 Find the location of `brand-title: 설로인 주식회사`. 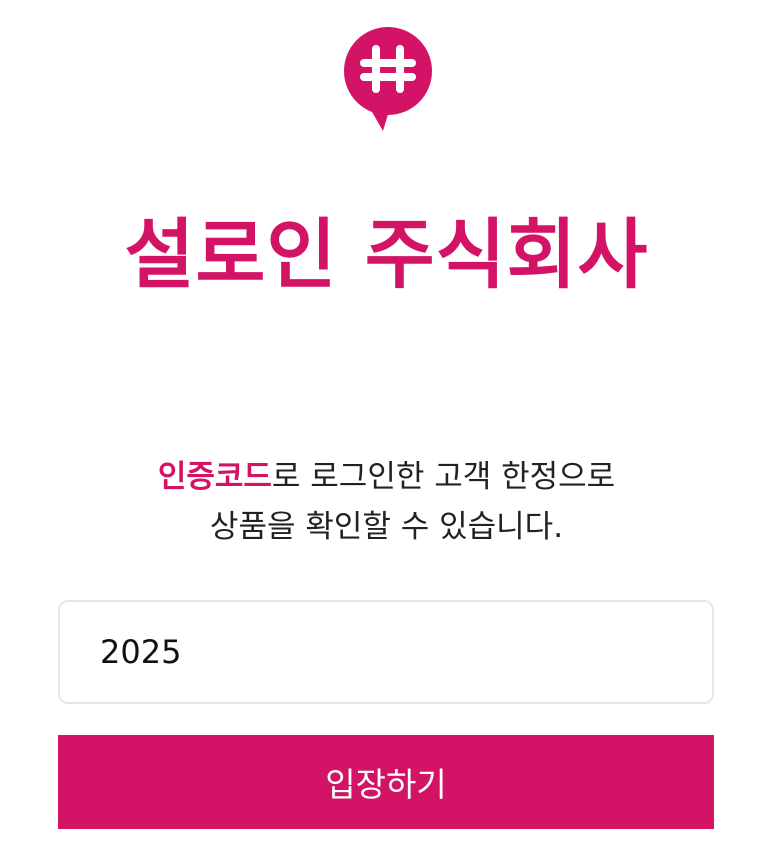

brand-title: 설로인 주식회사 is located at coordinates (386, 254).